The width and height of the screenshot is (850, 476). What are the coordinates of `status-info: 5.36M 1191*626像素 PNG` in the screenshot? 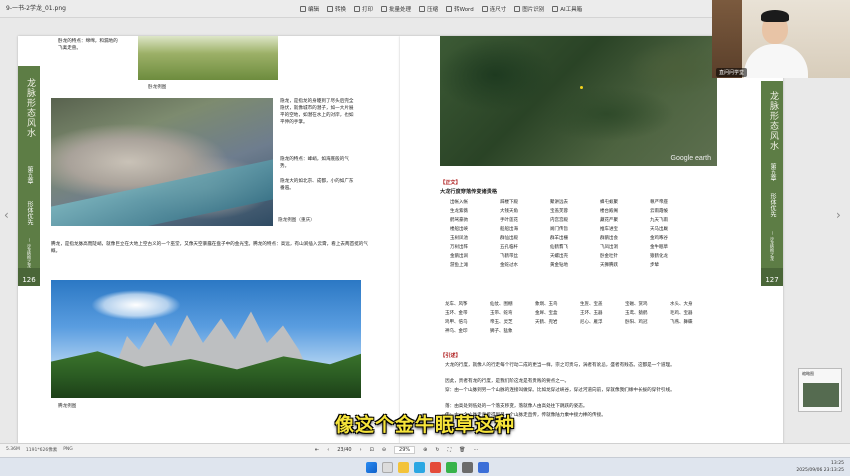 It's located at (39, 450).